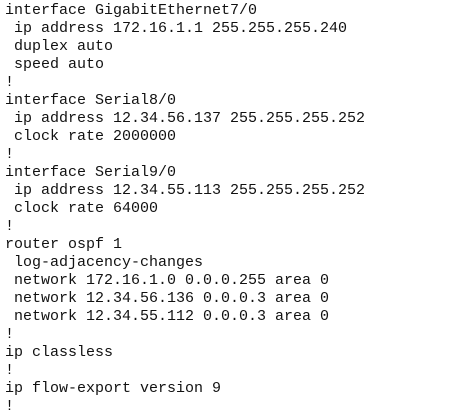  Describe the element at coordinates (104, 262) in the screenshot. I see `config-line-ospf-log-adjacency: log-adjacency-changes` at that location.